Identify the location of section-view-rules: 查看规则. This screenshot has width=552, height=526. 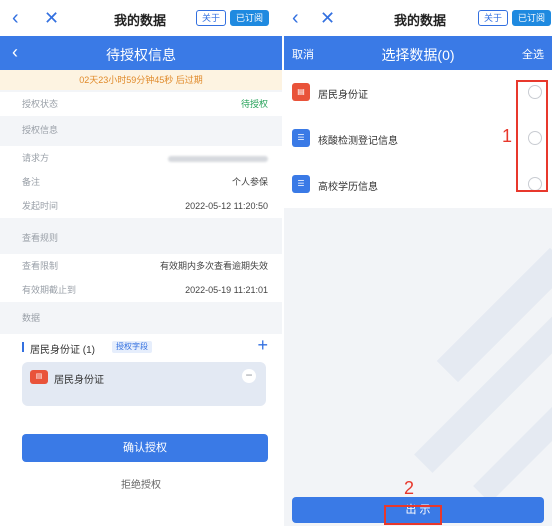
(141, 238).